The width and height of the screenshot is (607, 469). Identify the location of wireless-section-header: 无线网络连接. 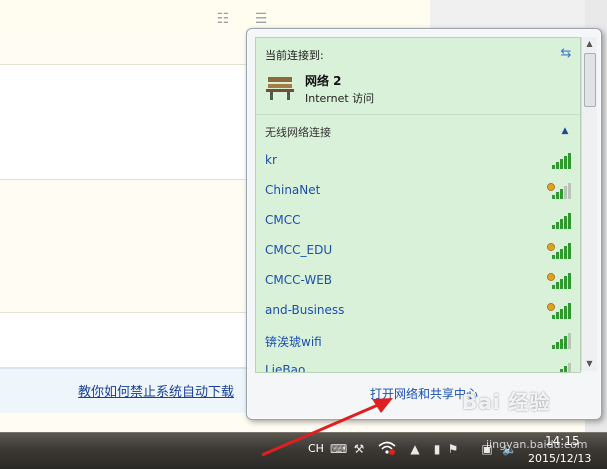
(298, 132).